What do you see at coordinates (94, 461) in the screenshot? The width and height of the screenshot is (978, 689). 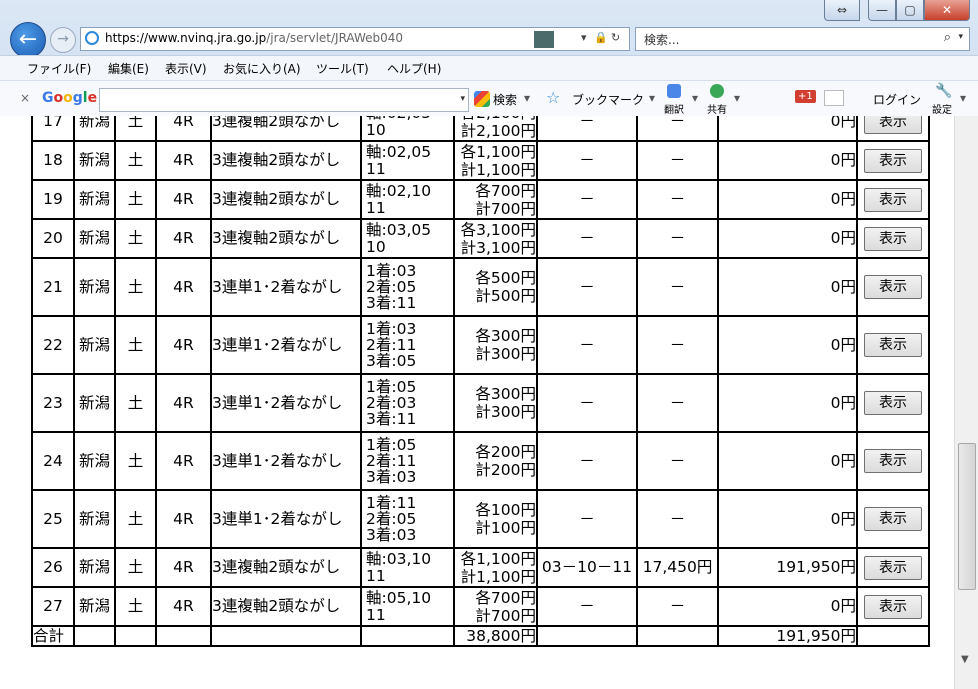 I see `racecourse: 新潟` at bounding box center [94, 461].